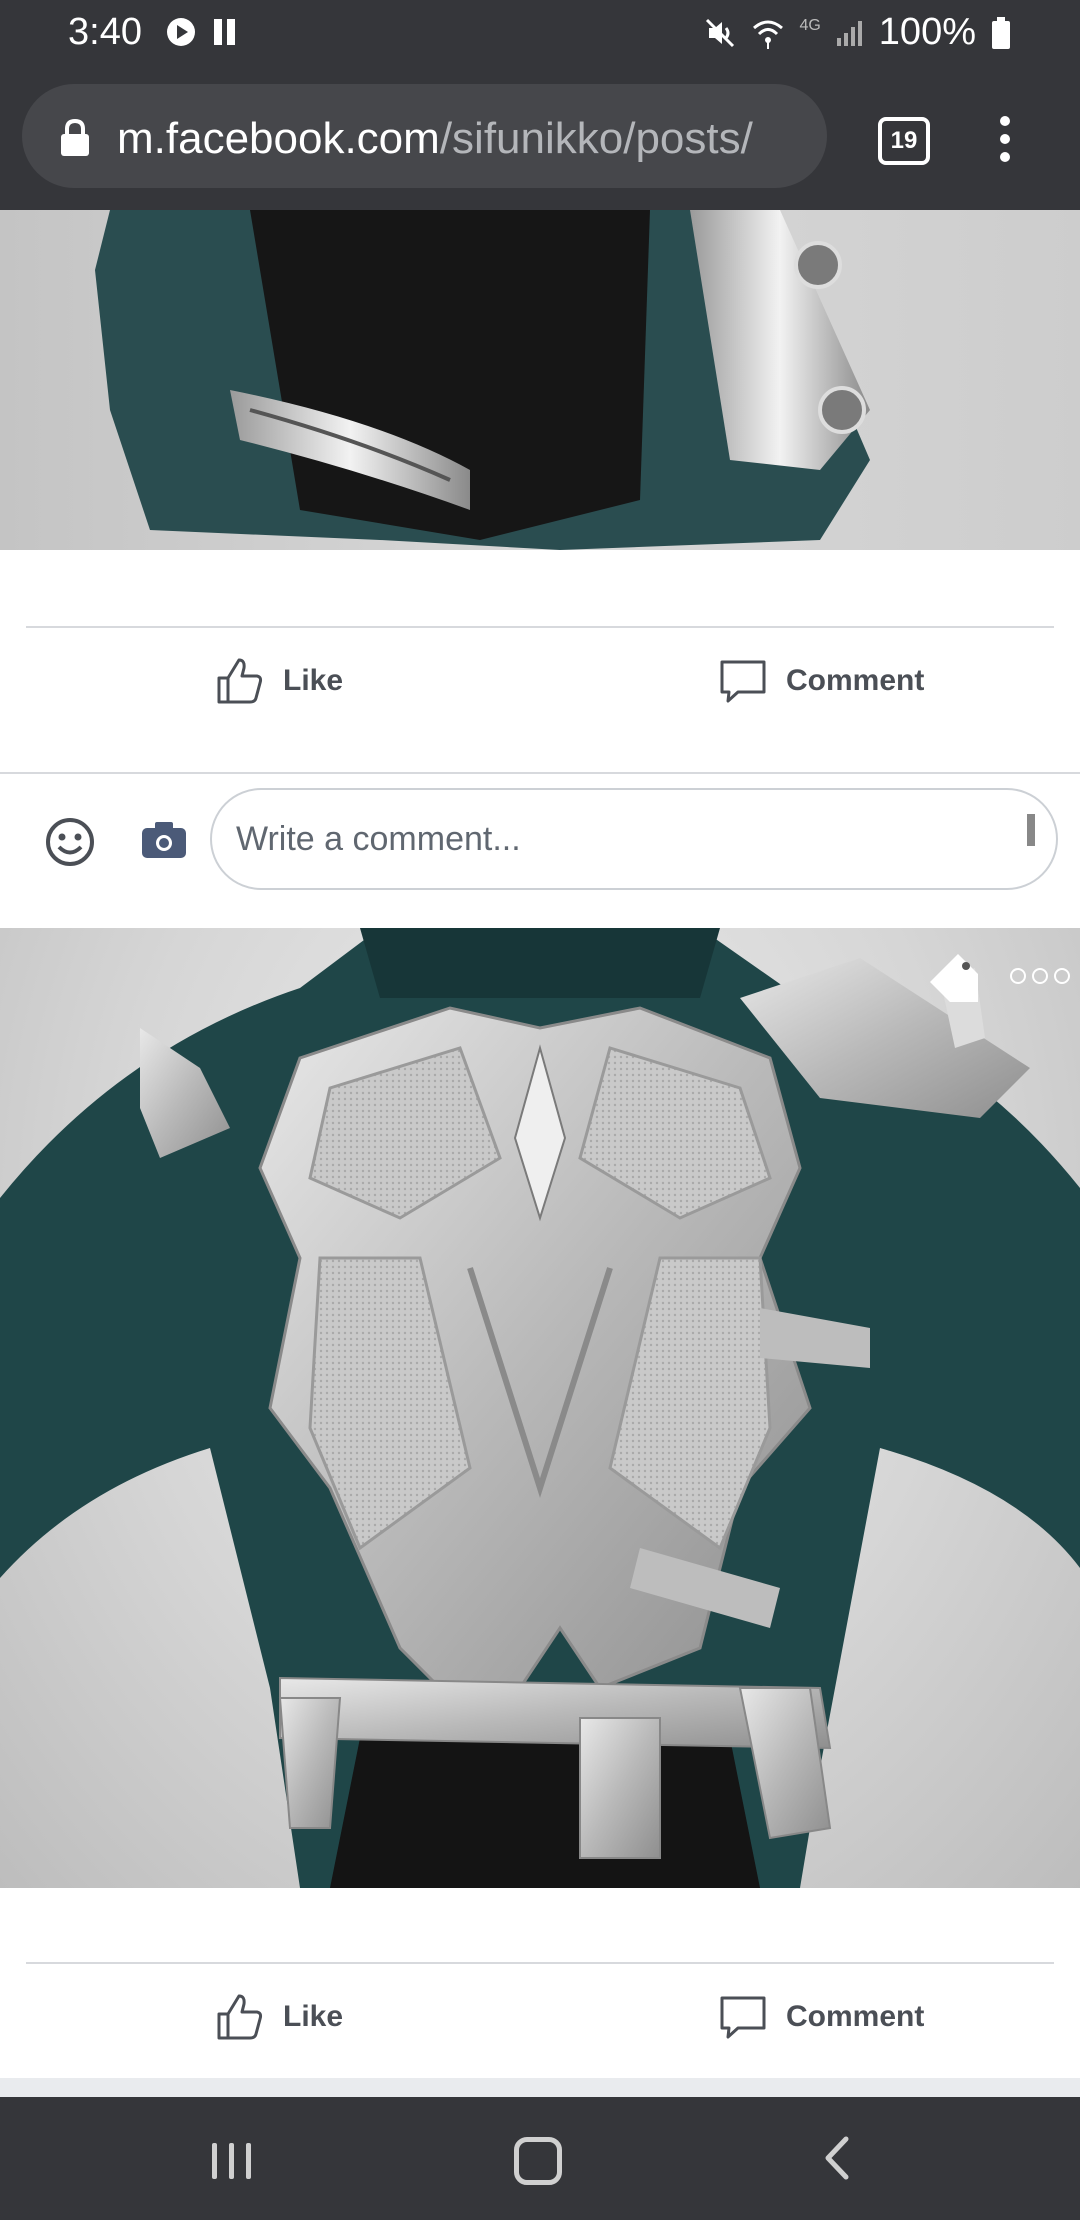 This screenshot has height=2220, width=1080. I want to click on emoji-icon, so click(70, 842).